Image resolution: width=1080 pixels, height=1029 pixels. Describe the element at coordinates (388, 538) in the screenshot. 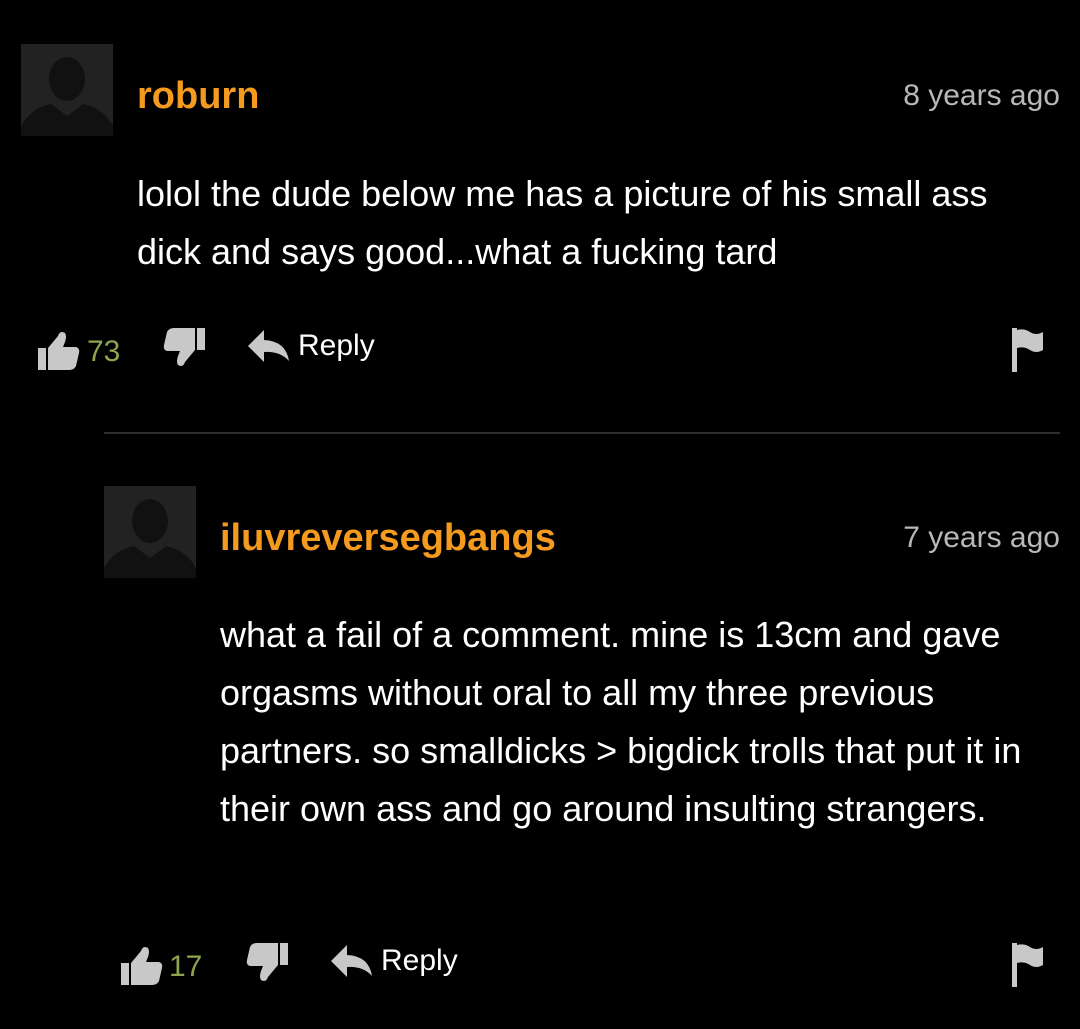

I see `comment-username: iluvreversegbangs` at that location.